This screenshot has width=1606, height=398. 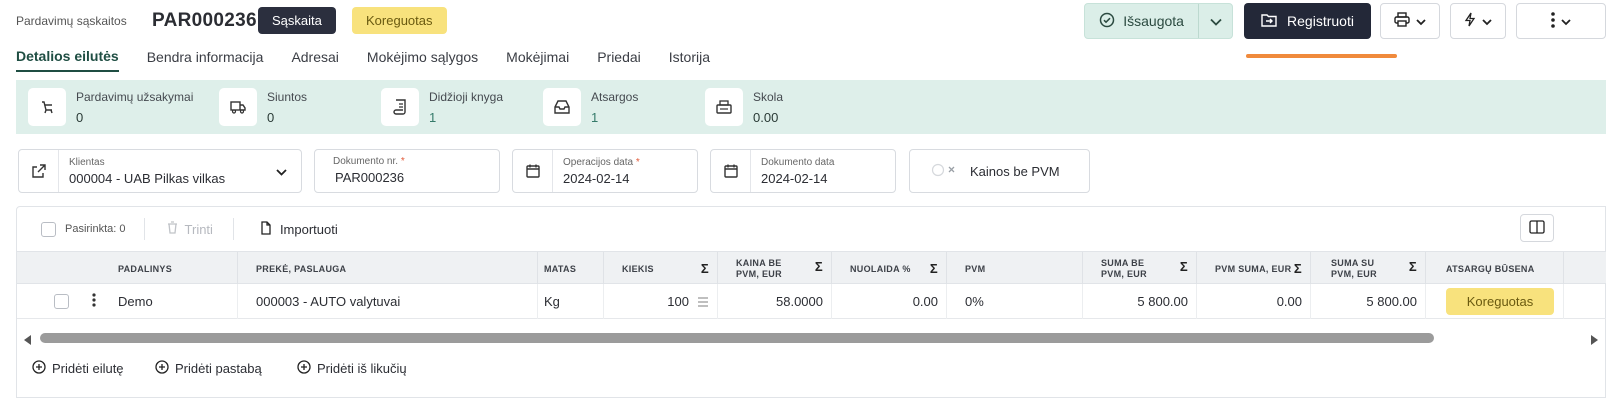 I want to click on print-button, so click(x=1410, y=21).